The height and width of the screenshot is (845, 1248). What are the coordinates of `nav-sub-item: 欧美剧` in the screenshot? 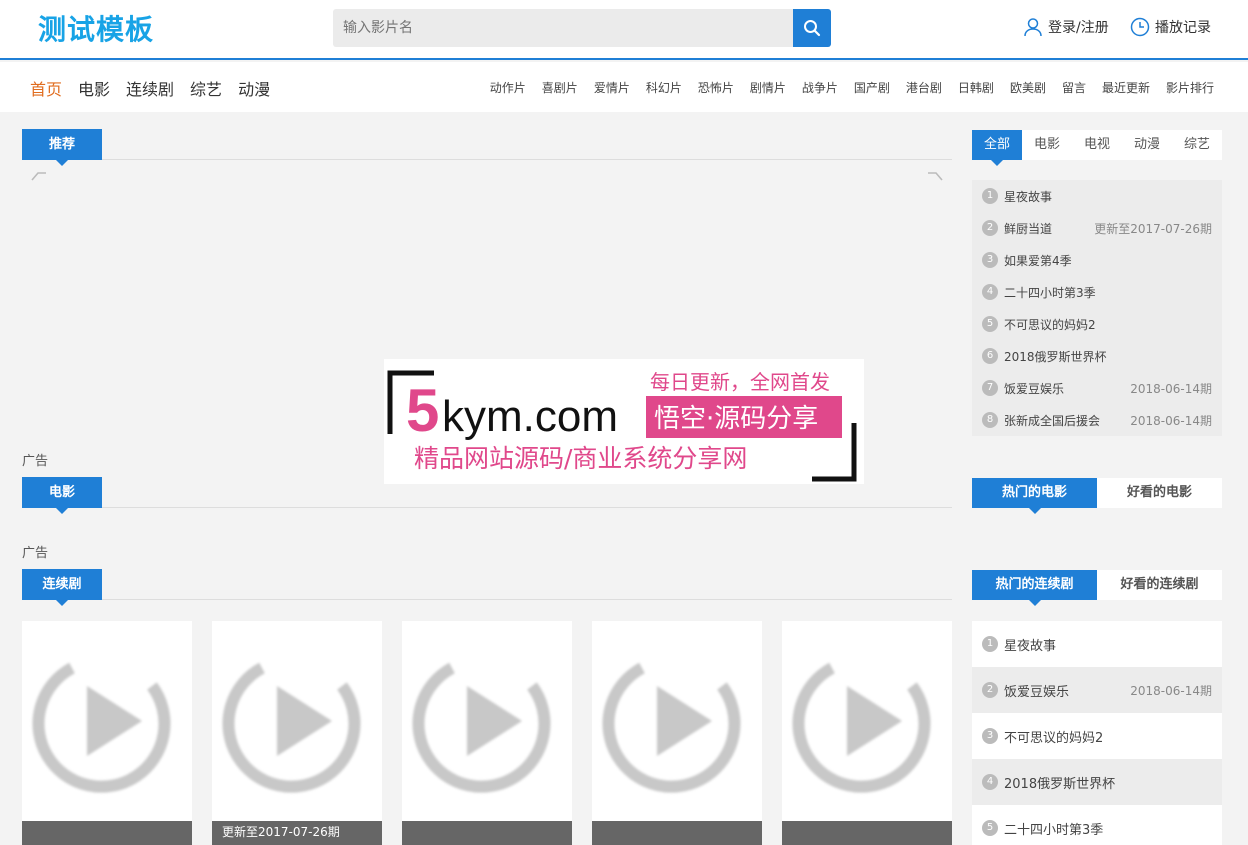 It's located at (1028, 87).